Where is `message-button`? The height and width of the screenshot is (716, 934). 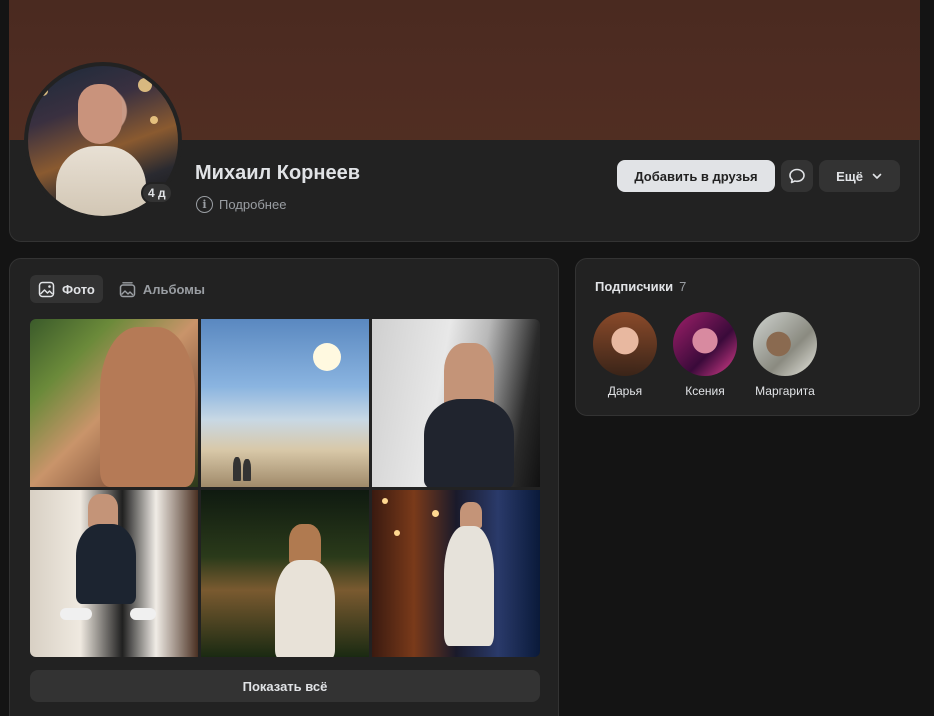
message-button is located at coordinates (797, 176).